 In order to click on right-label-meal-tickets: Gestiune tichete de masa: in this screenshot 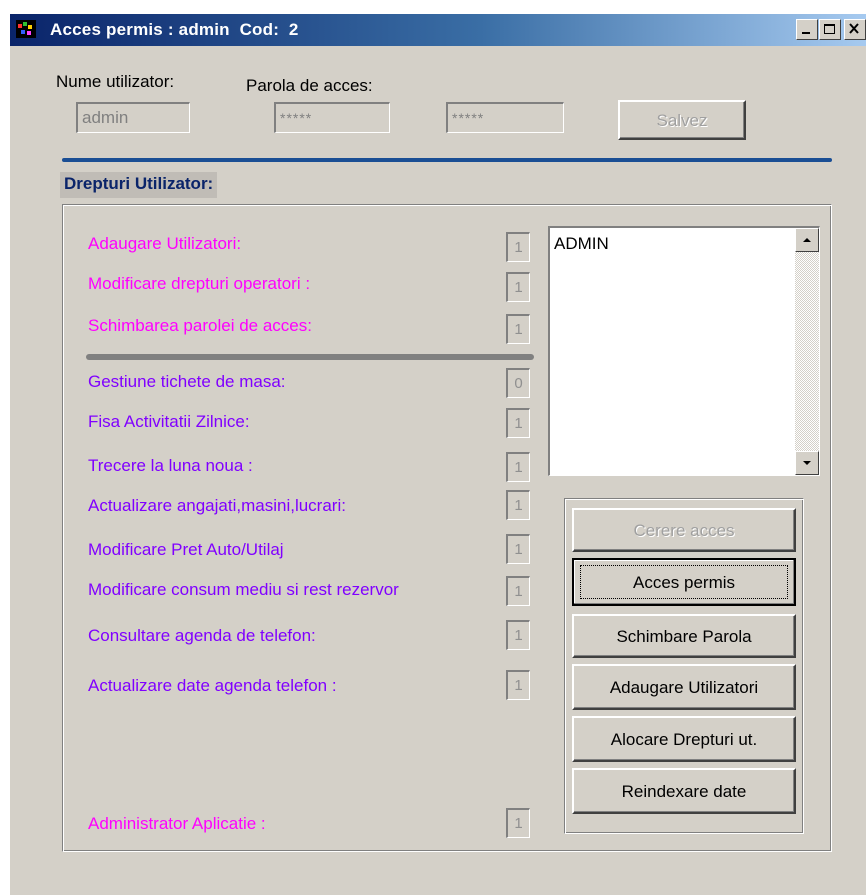, I will do `click(187, 381)`.